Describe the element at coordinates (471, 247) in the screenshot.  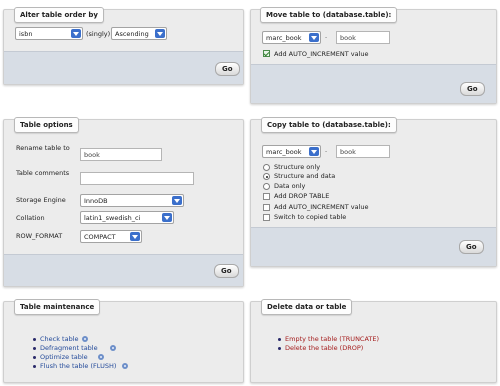
I see `copy-table-go-button: Go` at that location.